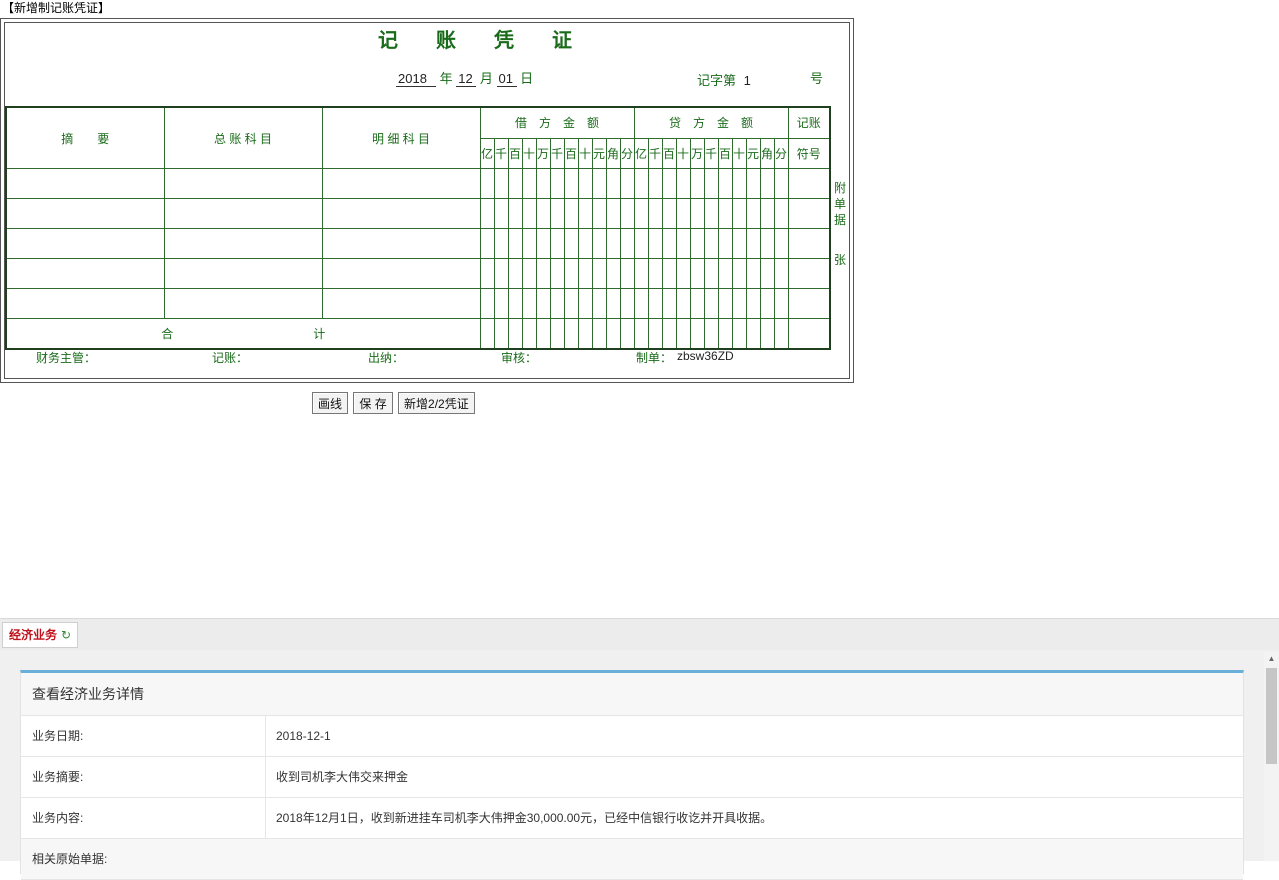 This screenshot has width=1279, height=880. Describe the element at coordinates (1271, 659) in the screenshot. I see `scroll-up-icon: ▲` at that location.